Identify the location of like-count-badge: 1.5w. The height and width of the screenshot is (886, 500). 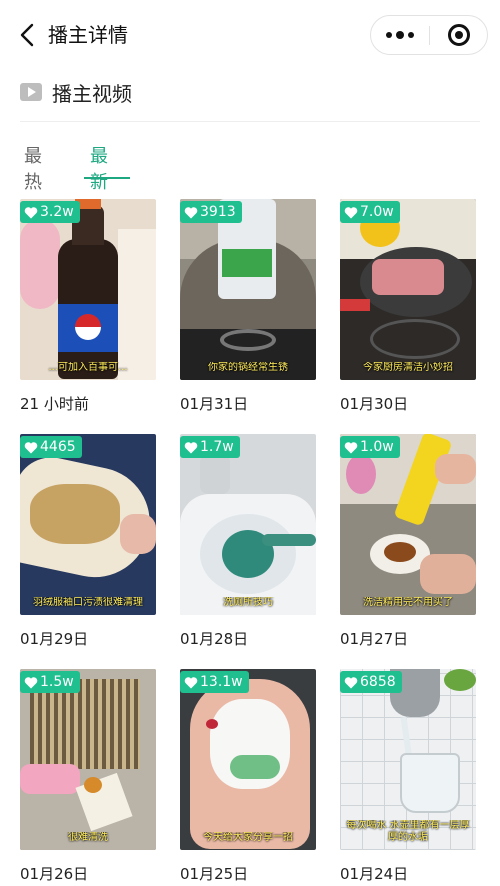
(50, 682).